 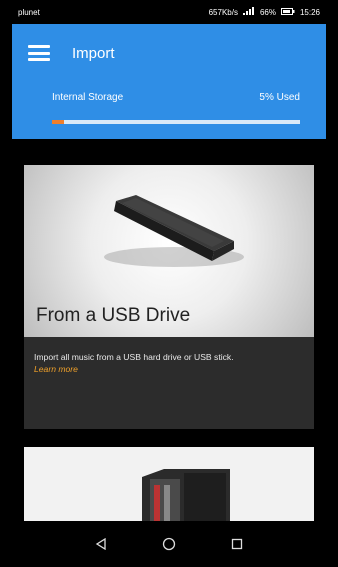 I want to click on learn-more-link: Learn more, so click(x=56, y=369).